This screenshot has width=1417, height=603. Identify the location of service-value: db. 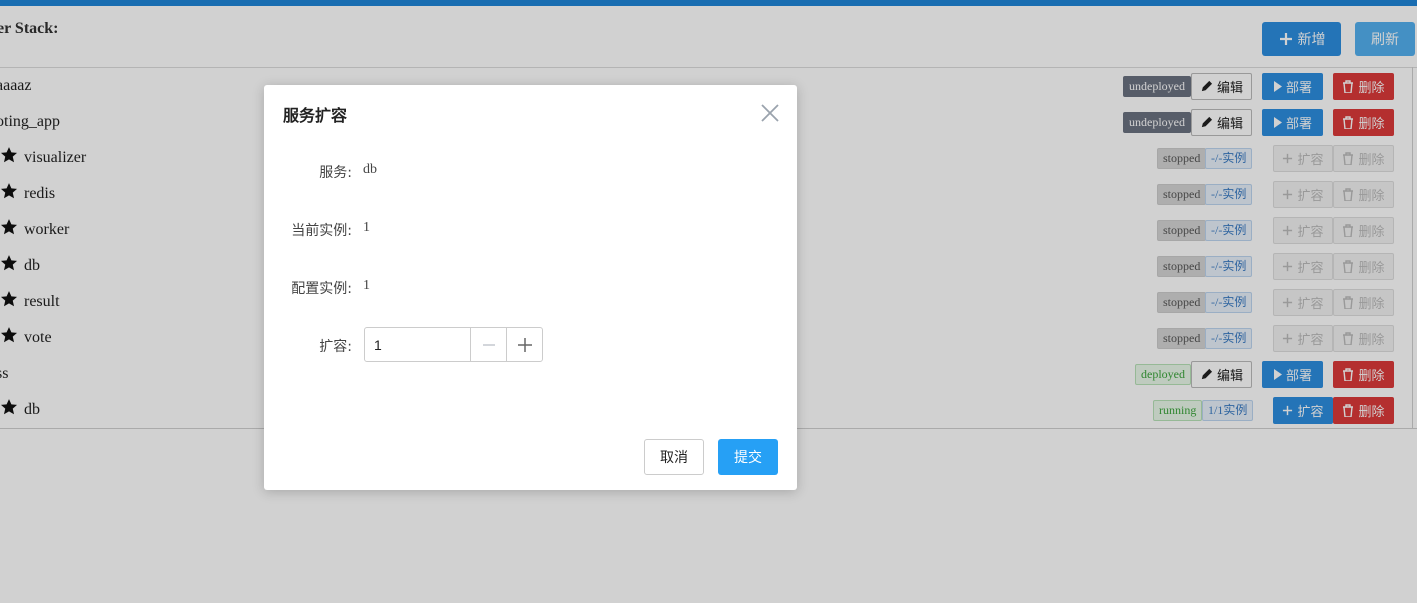
(370, 169).